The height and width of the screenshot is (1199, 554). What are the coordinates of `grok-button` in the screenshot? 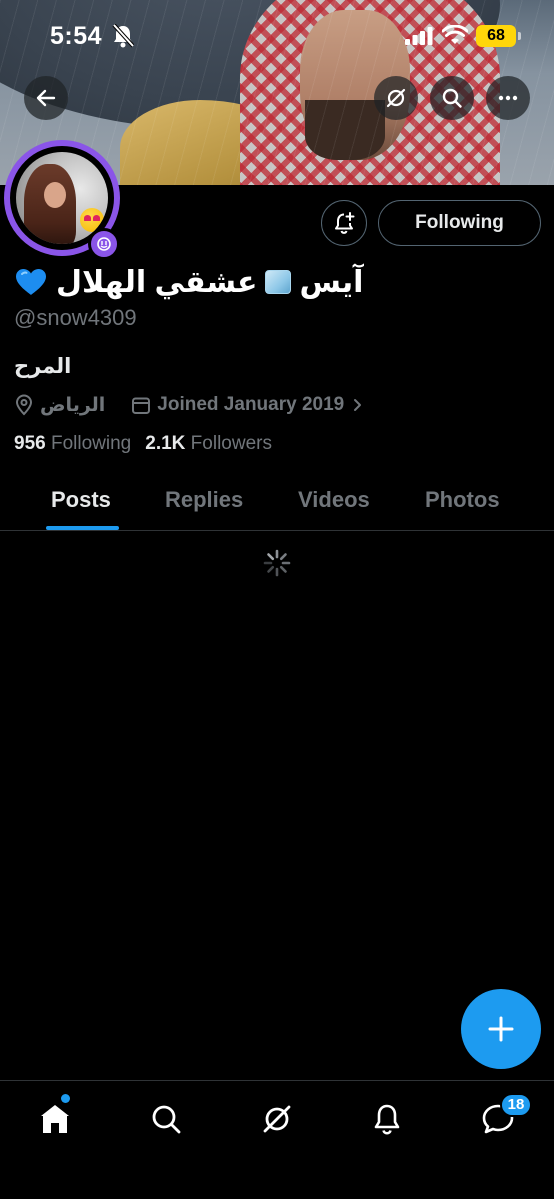 It's located at (396, 98).